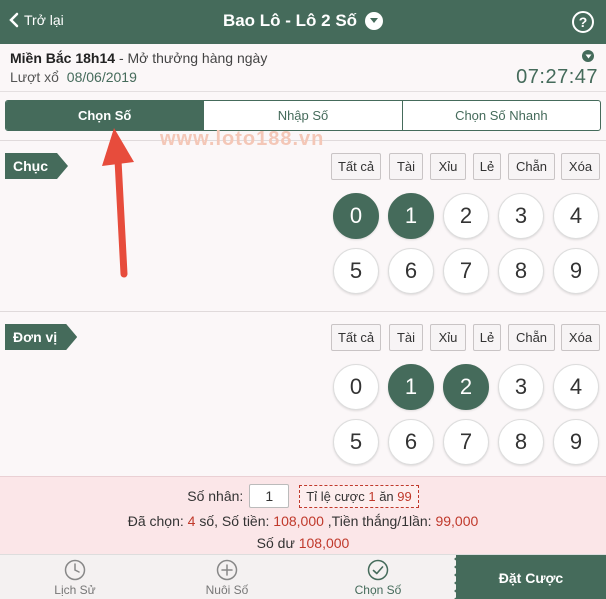 The width and height of the screenshot is (606, 599). Describe the element at coordinates (269, 496) in the screenshot. I see `multiplier-input: 1` at that location.